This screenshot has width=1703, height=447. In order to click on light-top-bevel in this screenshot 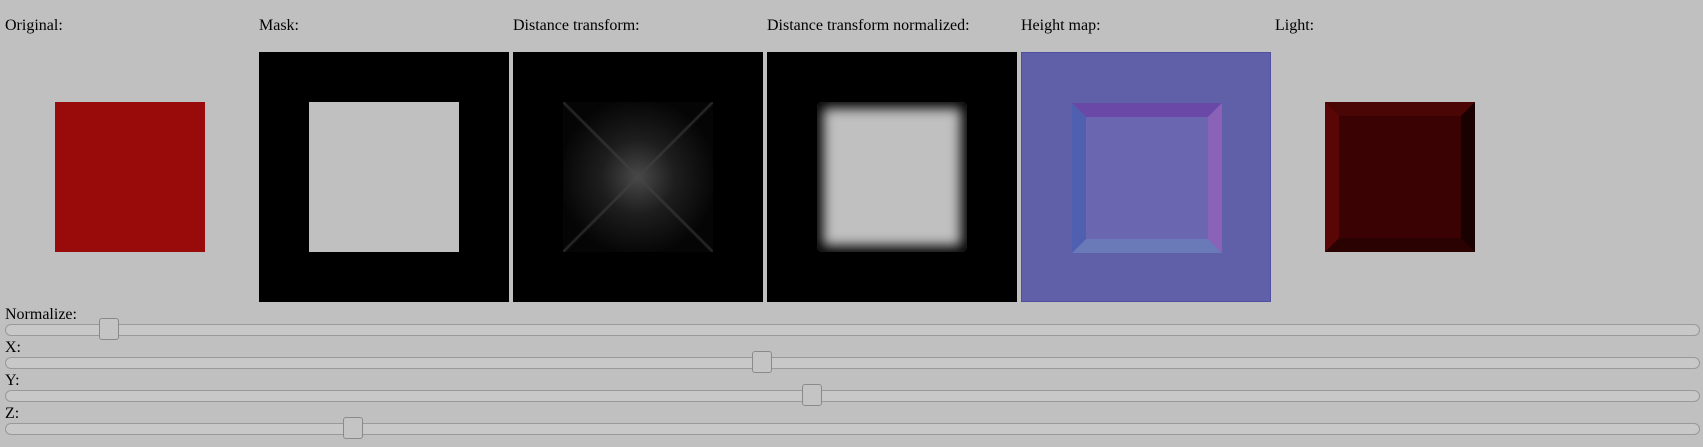, I will do `click(1400, 109)`.